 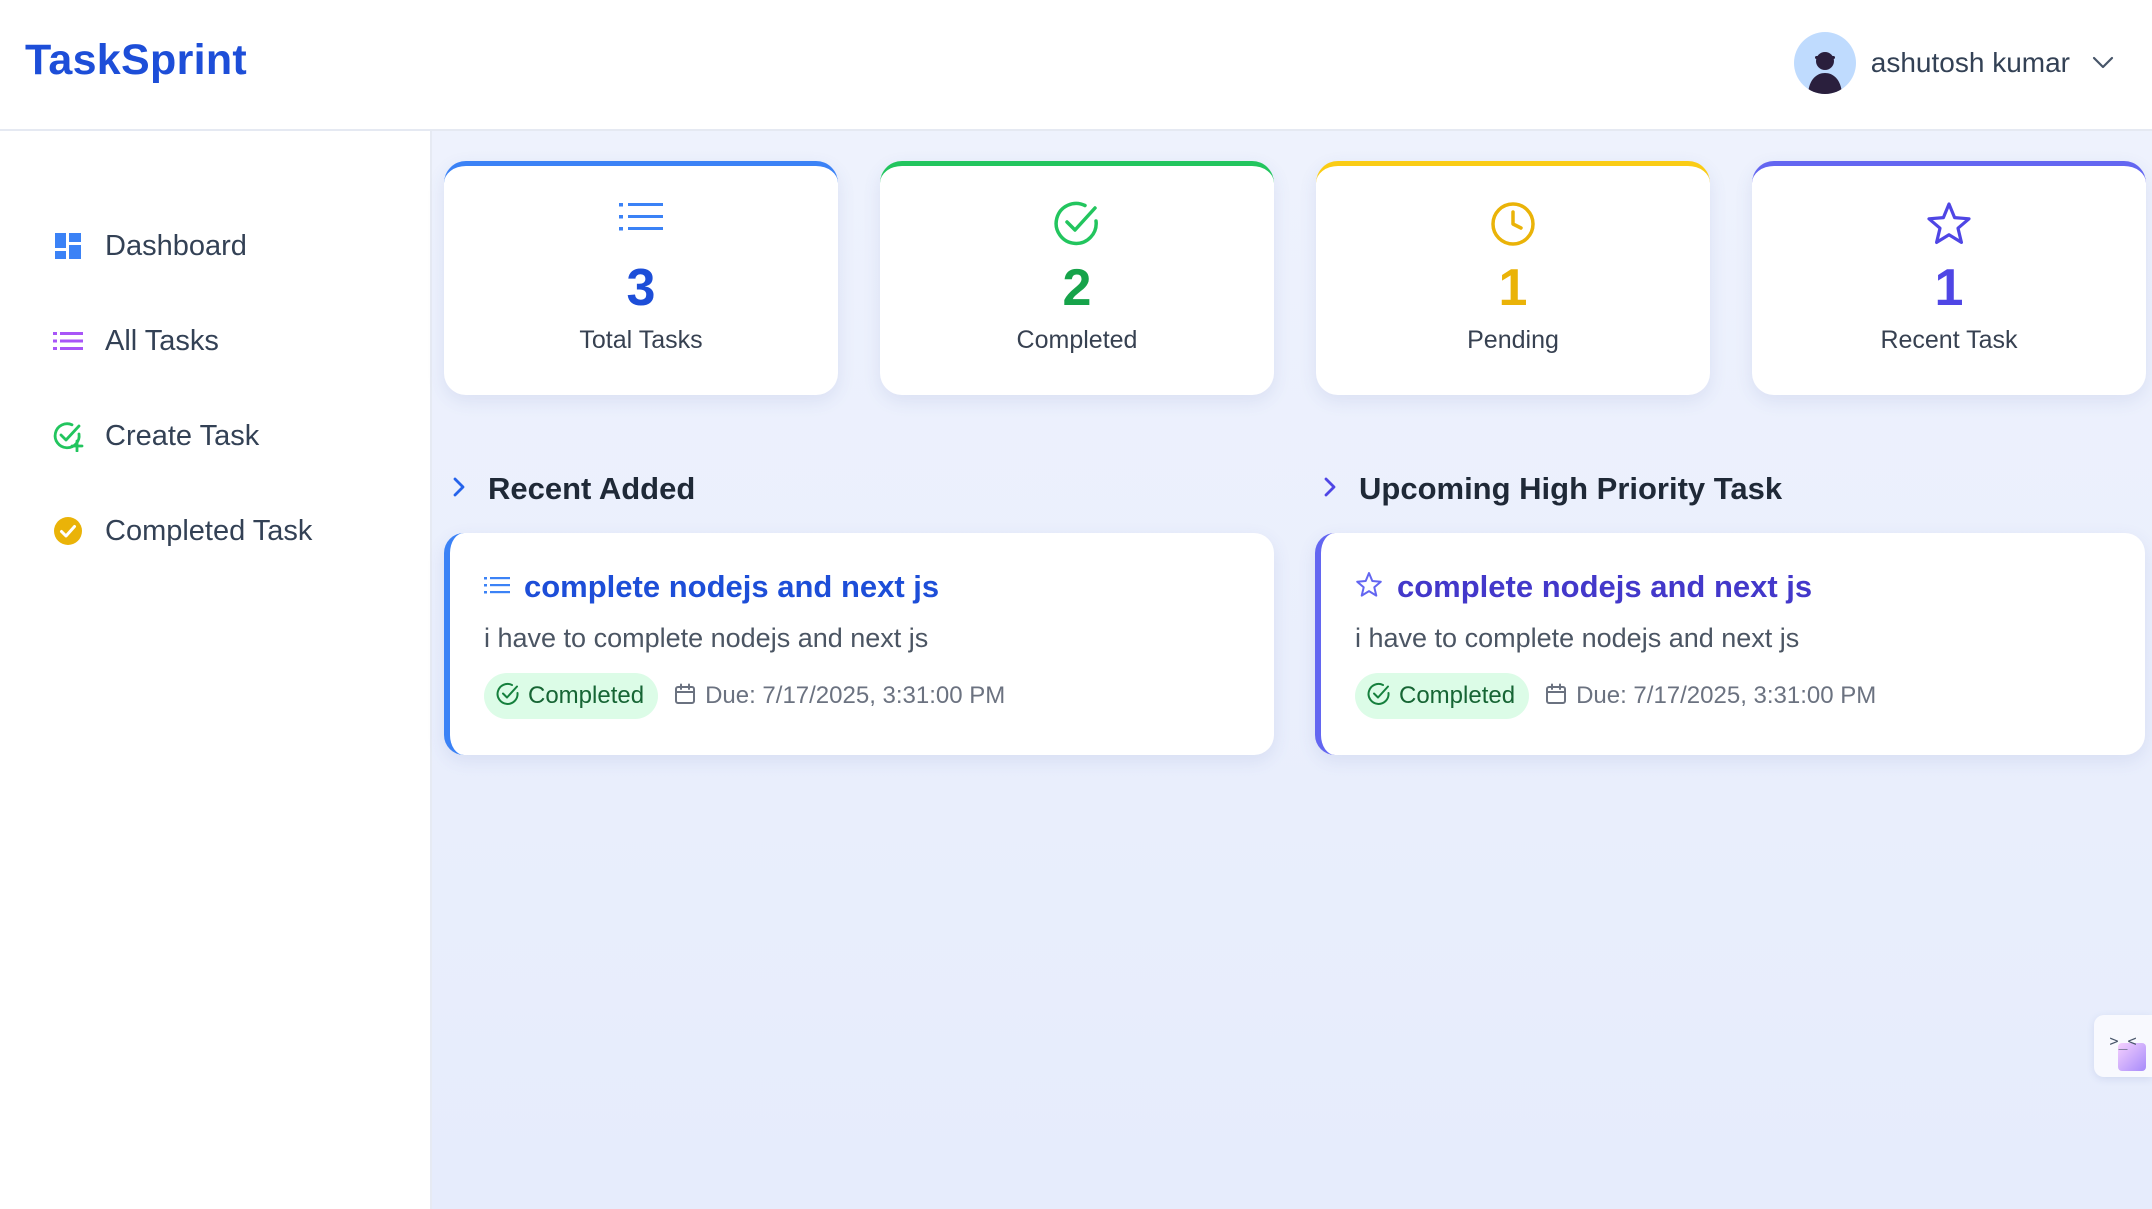 What do you see at coordinates (1513, 340) in the screenshot?
I see `stat-label: Pending` at bounding box center [1513, 340].